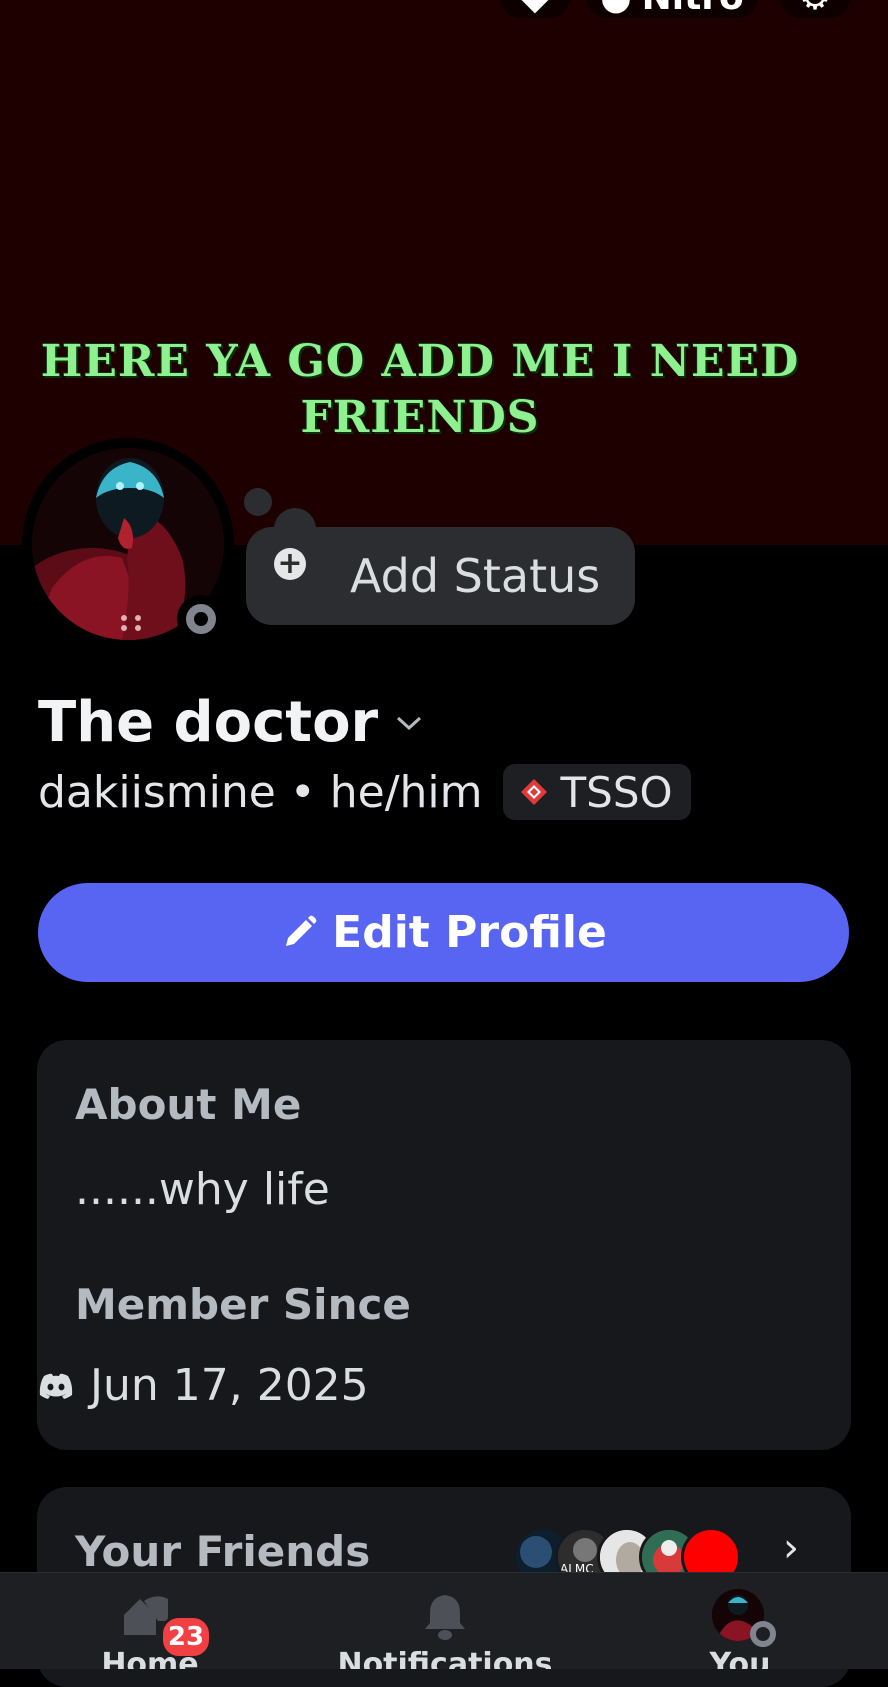 The image size is (888, 1687). I want to click on username: dakiismine, so click(157, 792).